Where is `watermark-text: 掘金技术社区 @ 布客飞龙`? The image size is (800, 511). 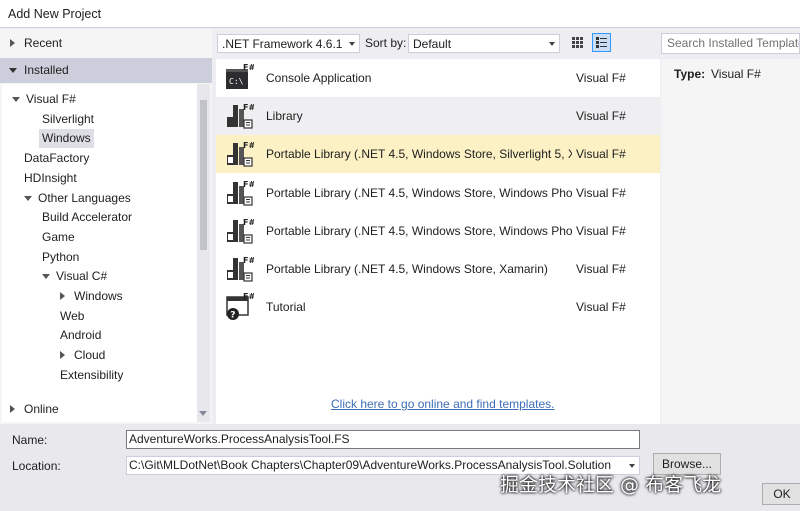
watermark-text: 掘金技术社区 @ 布客飞龙 is located at coordinates (611, 485).